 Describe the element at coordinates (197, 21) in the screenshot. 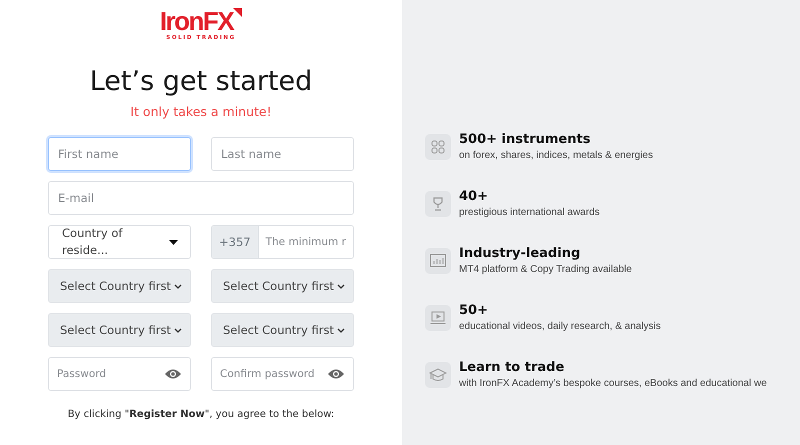

I see `logo-text: IronFX` at that location.